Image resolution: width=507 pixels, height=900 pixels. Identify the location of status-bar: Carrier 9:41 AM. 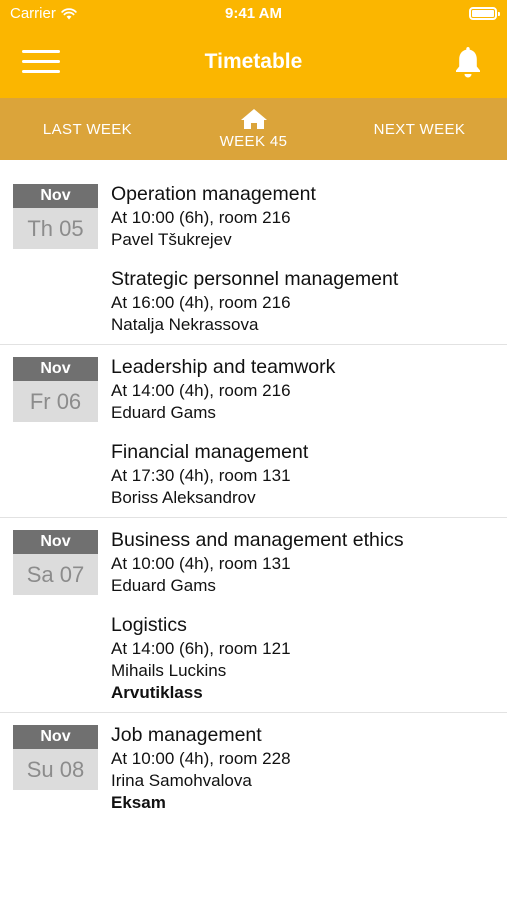
(253, 14).